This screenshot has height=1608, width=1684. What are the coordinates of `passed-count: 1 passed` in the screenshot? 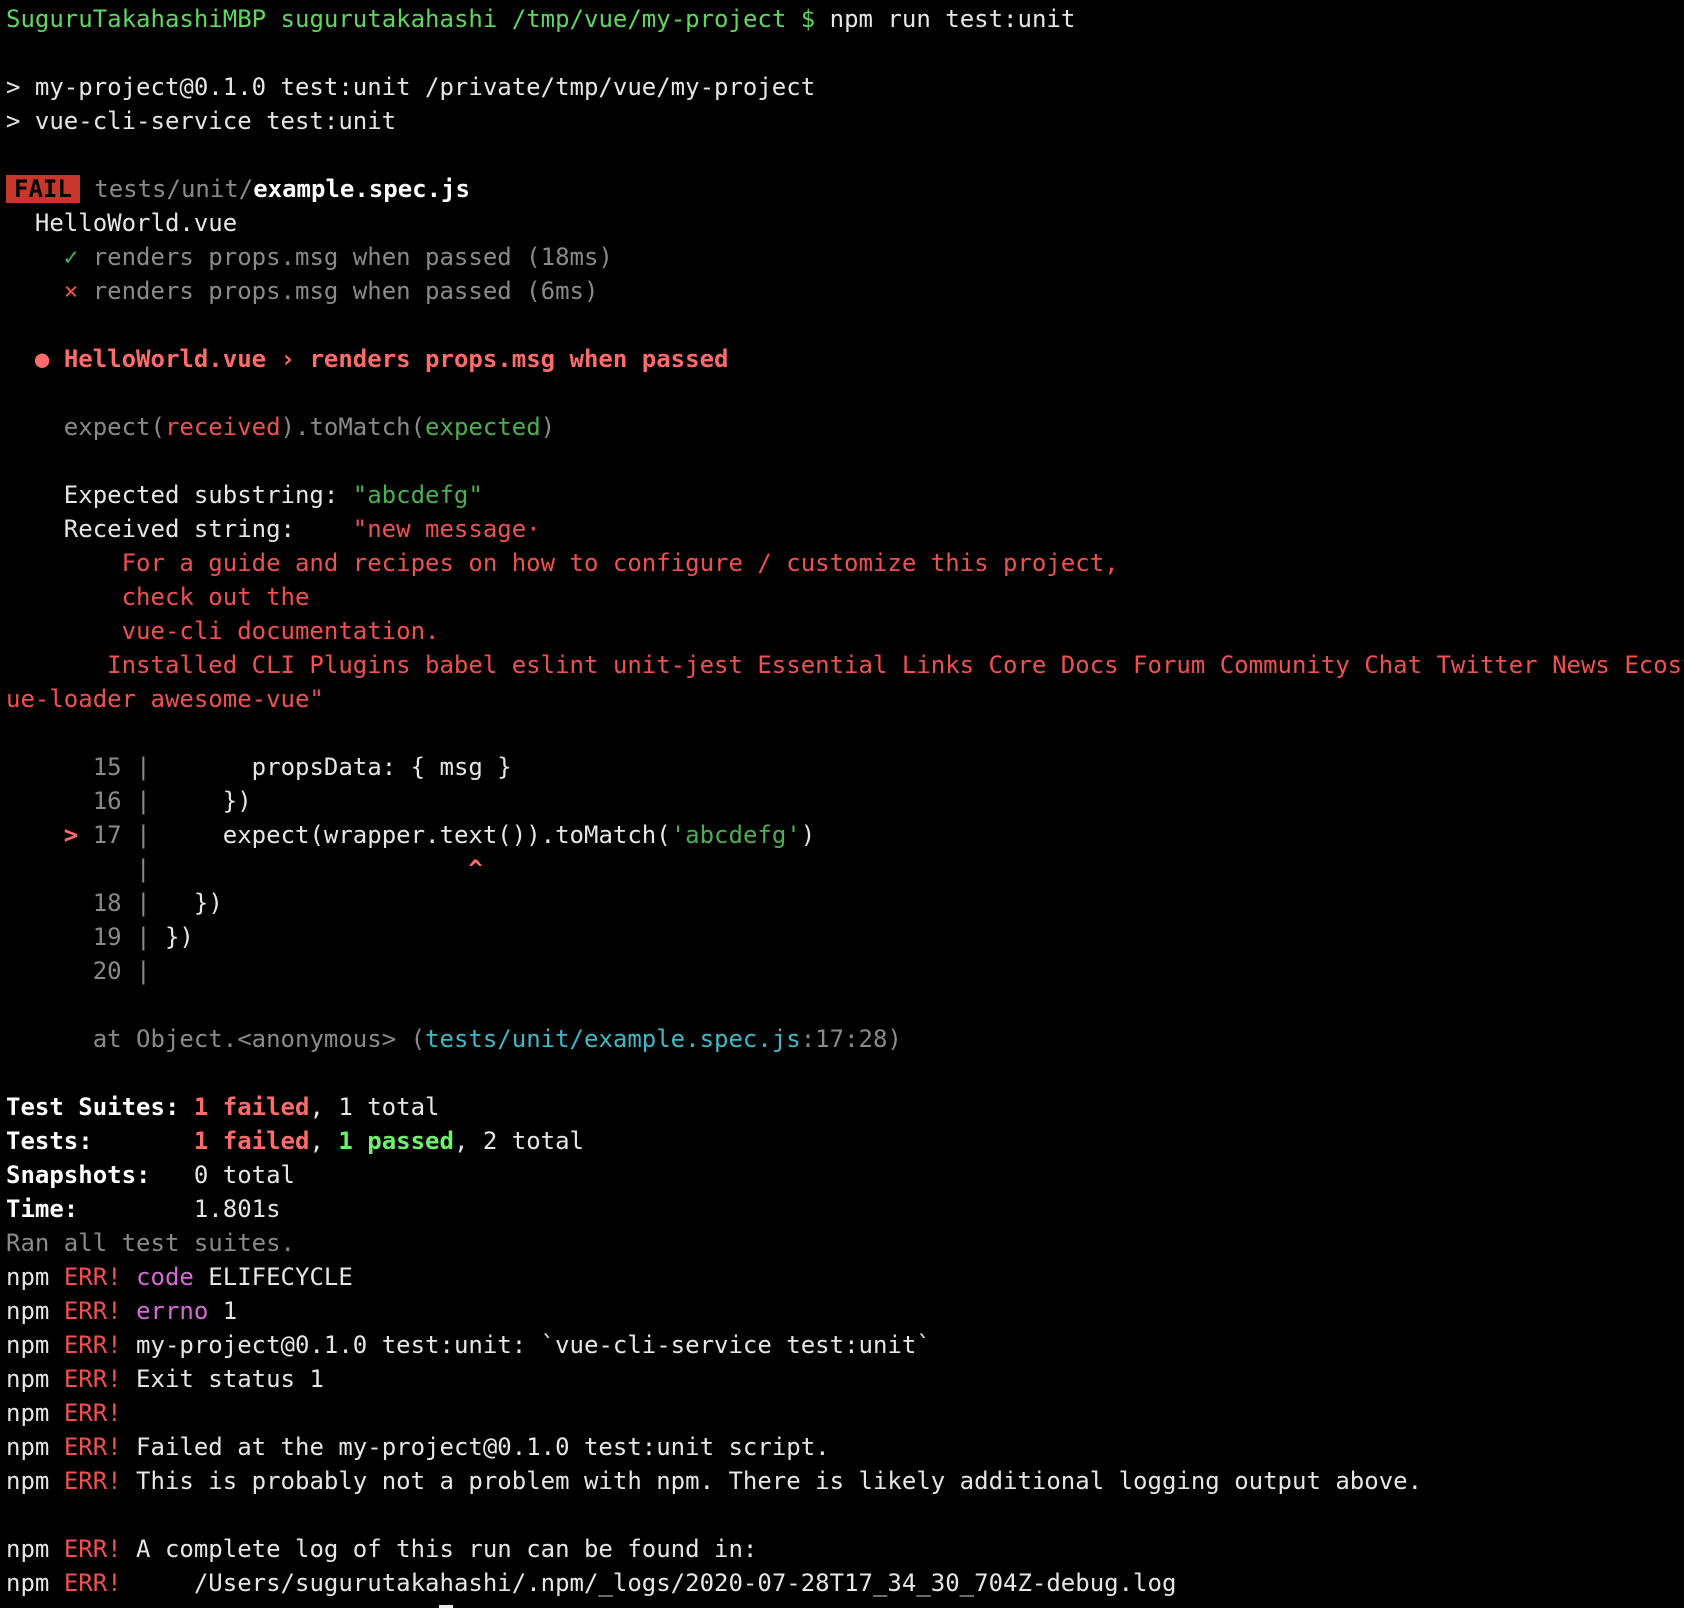 It's located at (396, 1141).